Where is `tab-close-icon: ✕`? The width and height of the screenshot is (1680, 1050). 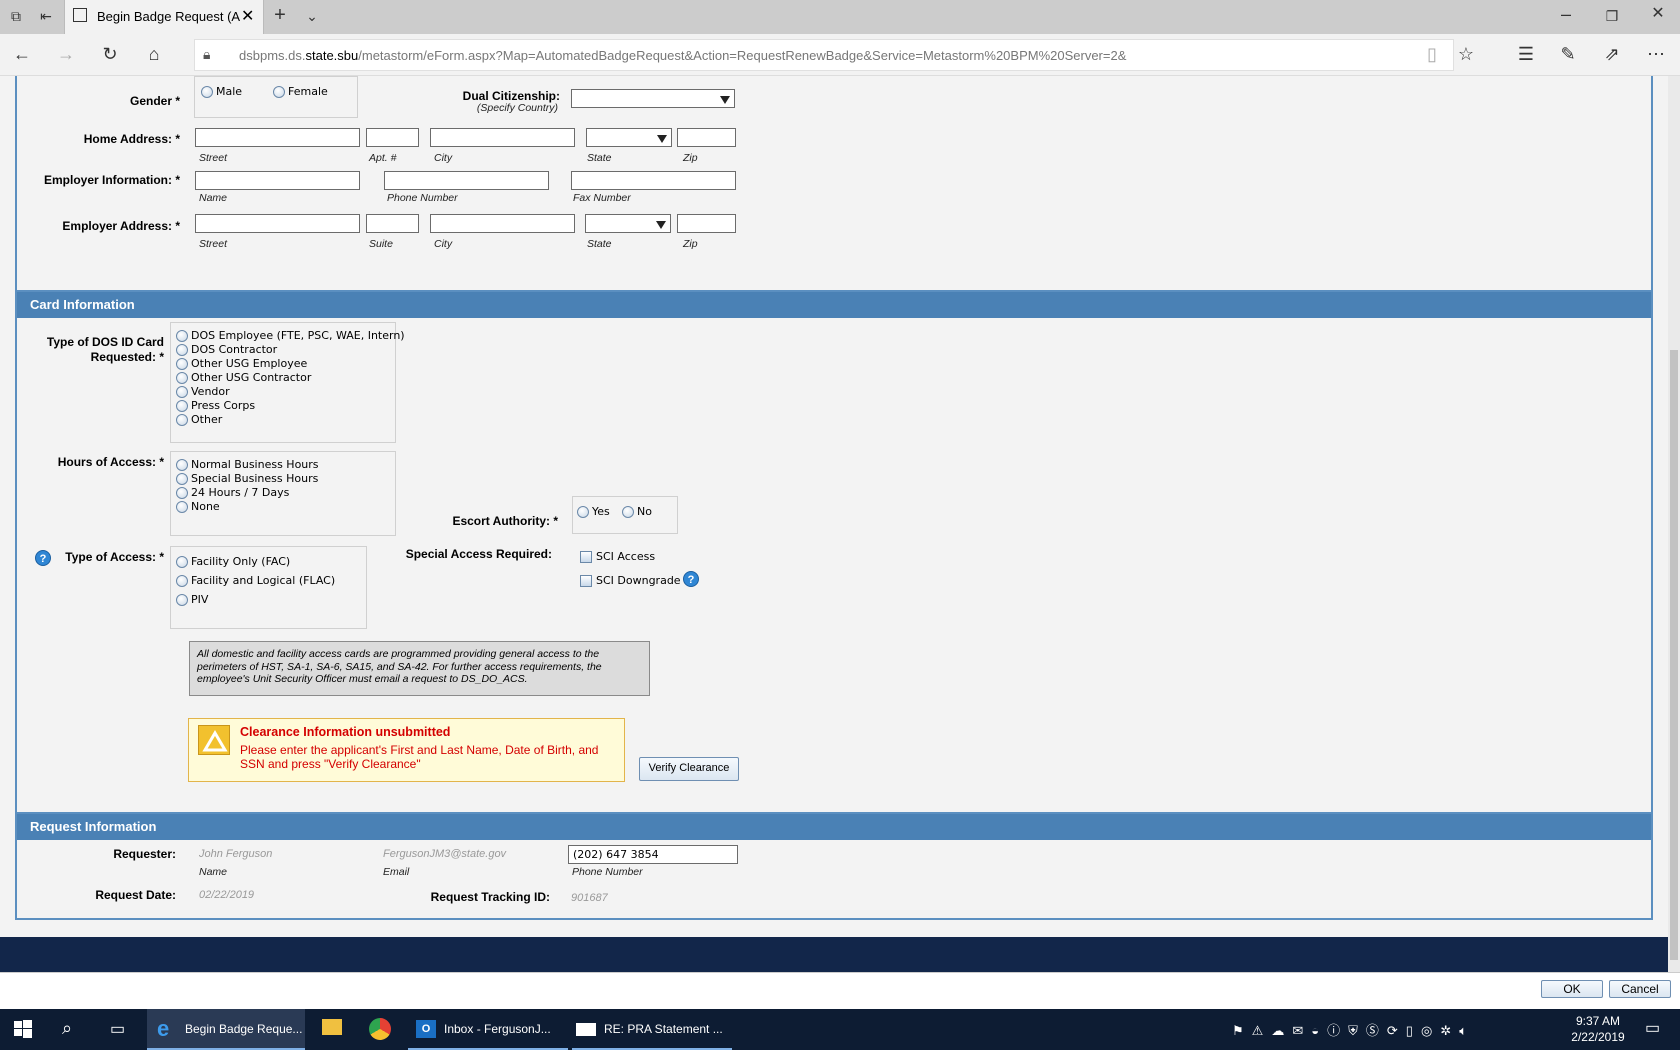
tab-close-icon: ✕ is located at coordinates (247, 16).